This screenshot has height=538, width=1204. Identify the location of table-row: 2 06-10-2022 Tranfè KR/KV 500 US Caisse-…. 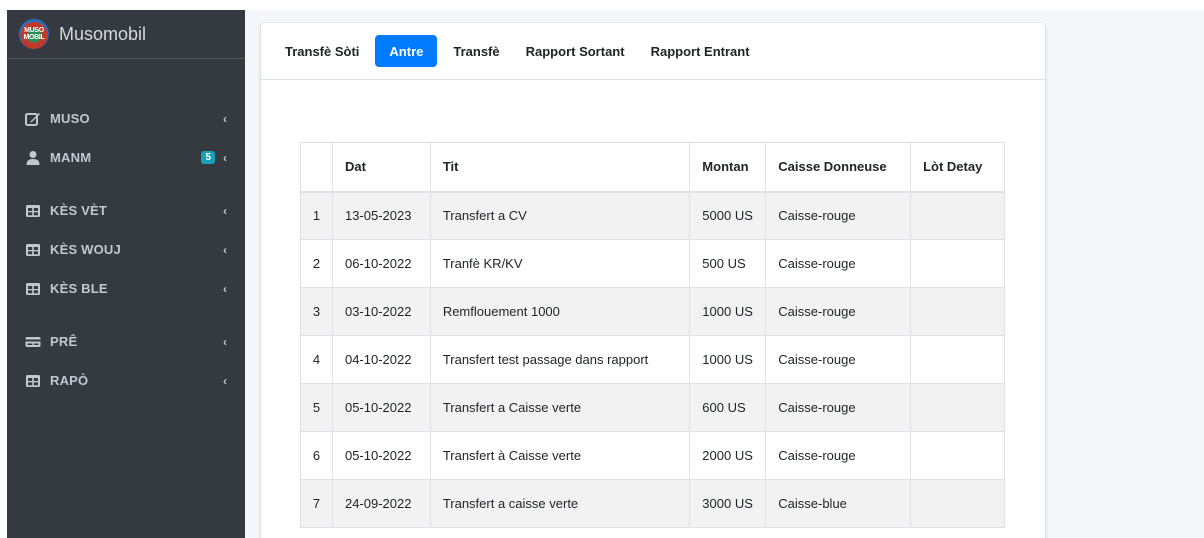
(652, 263).